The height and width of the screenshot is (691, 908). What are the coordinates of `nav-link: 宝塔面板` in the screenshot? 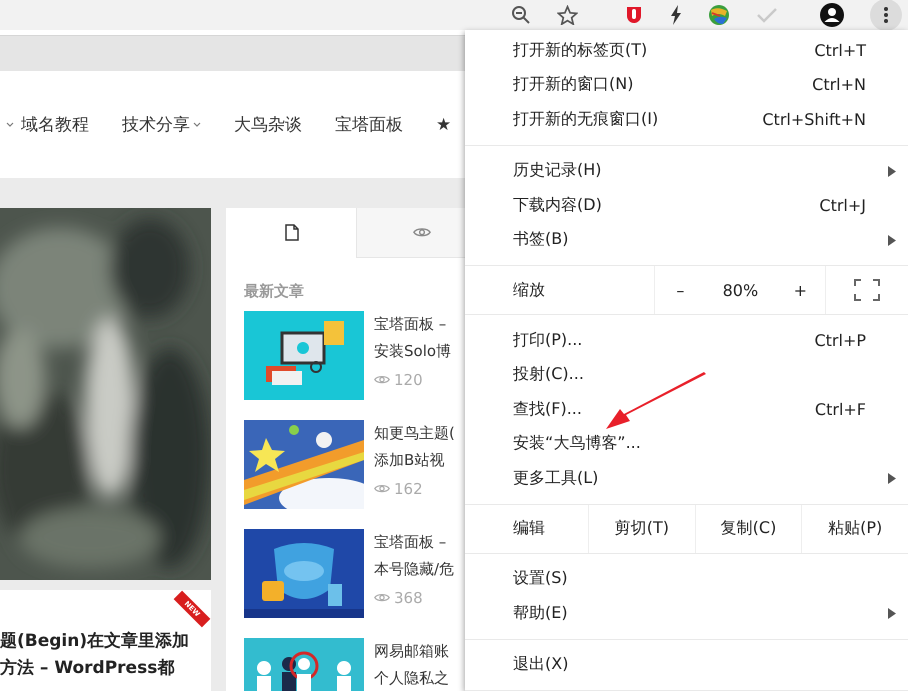 It's located at (369, 124).